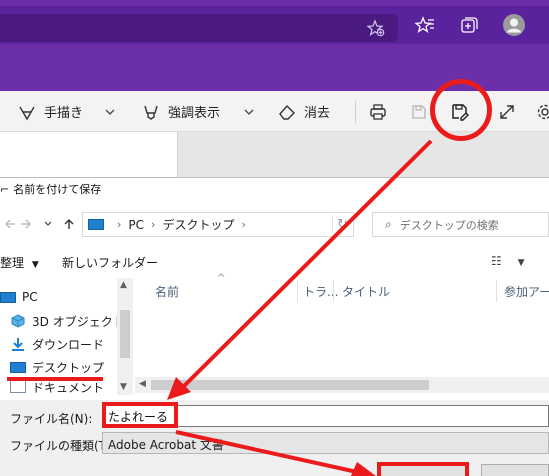 This screenshot has width=549, height=476. What do you see at coordinates (62, 446) in the screenshot?
I see `filetype-label: ファイルの種類(T):` at bounding box center [62, 446].